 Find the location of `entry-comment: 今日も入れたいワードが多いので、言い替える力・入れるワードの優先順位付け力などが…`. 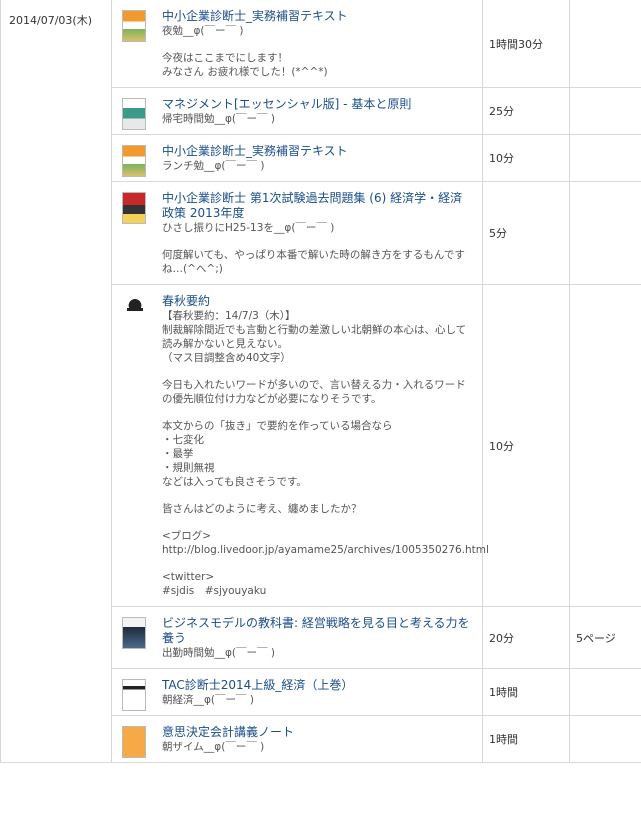

entry-comment: 今日も入れたいワードが多いので、言い替える力・入れるワードの優先順位付け力などが… is located at coordinates (314, 392).